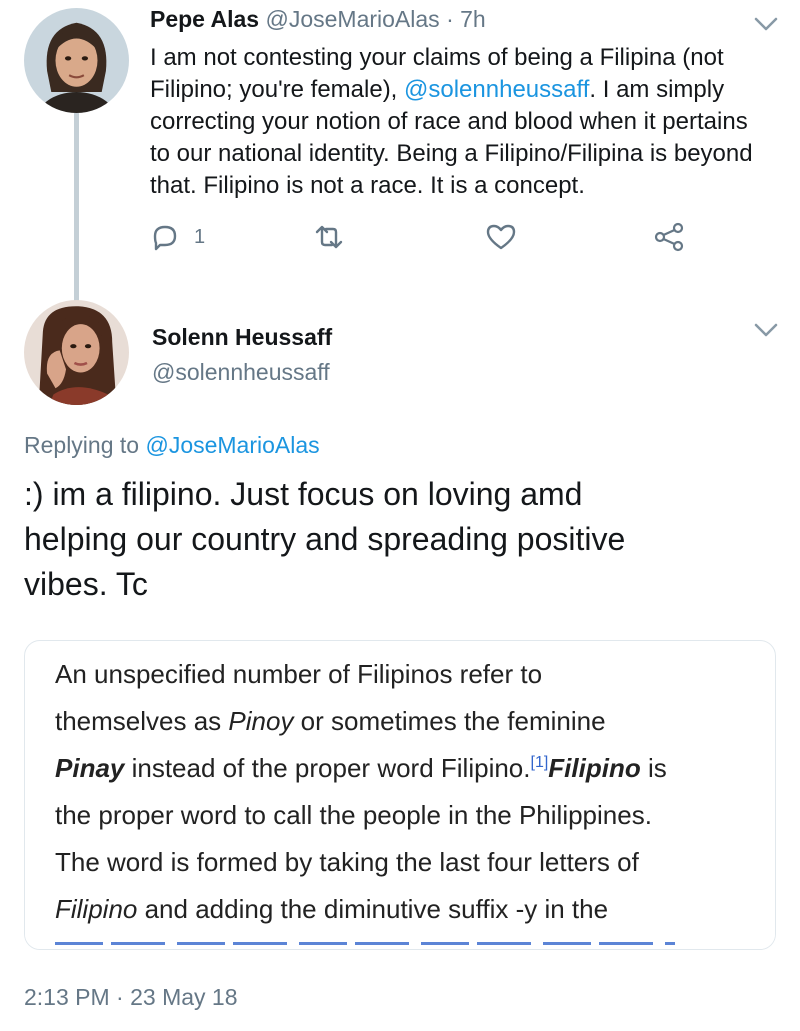 The width and height of the screenshot is (800, 1031). Describe the element at coordinates (232, 445) in the screenshot. I see `replying-mention-link: @JoseMarioAlas` at that location.